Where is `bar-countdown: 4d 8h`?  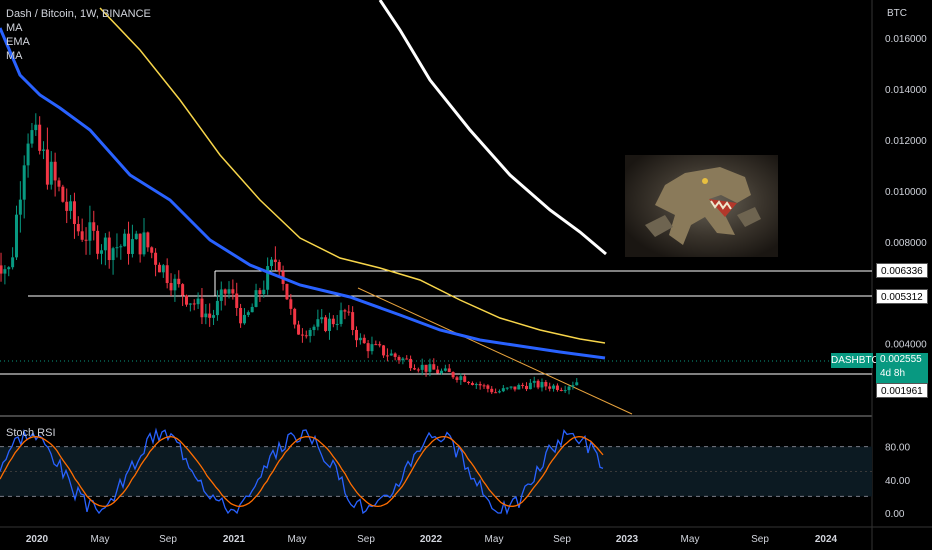 bar-countdown: 4d 8h is located at coordinates (893, 373).